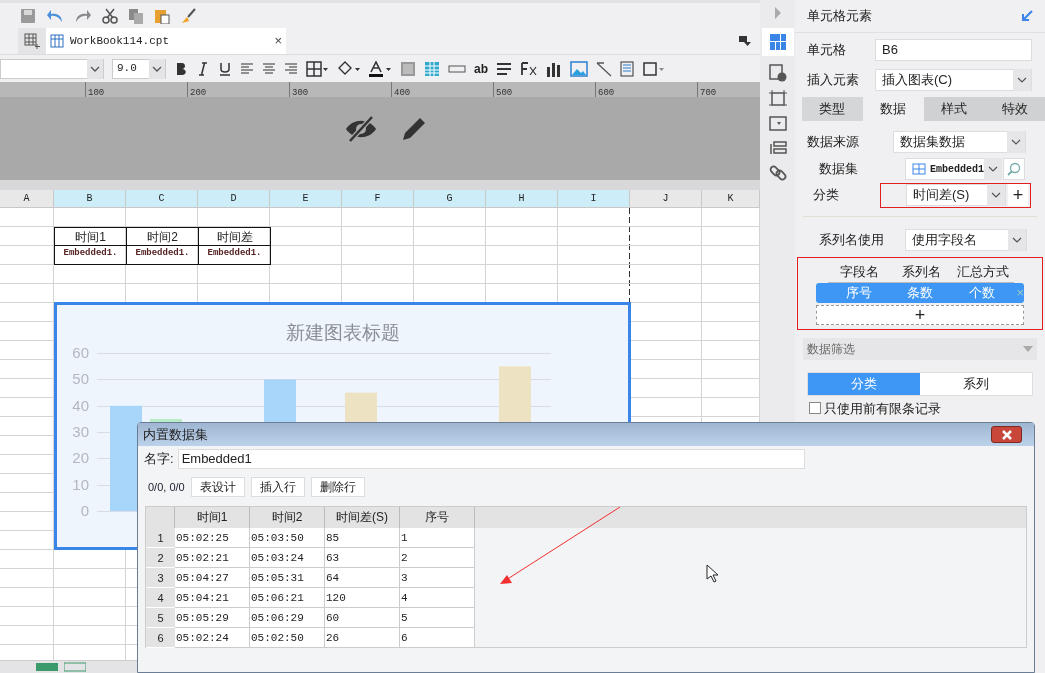 The height and width of the screenshot is (673, 1045). Describe the element at coordinates (437, 578) in the screenshot. I see `table-cell: 3` at that location.